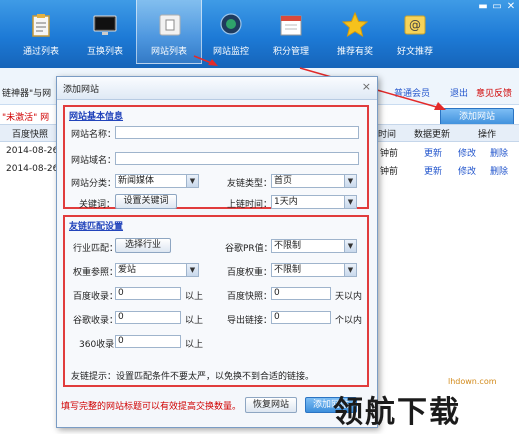  I want to click on industry-label: 行业匹配：, so click(96, 249).